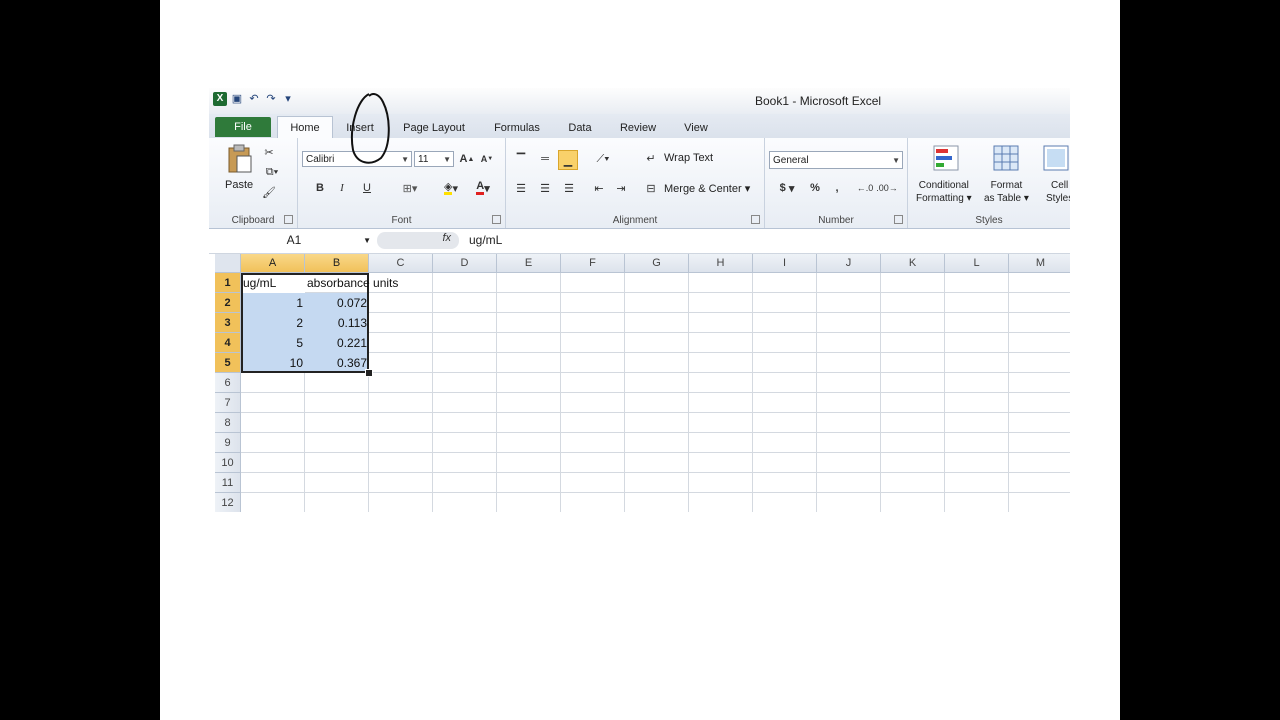 The image size is (1280, 720). What do you see at coordinates (370, 128) in the screenshot?
I see `pen-circle-annotation` at bounding box center [370, 128].